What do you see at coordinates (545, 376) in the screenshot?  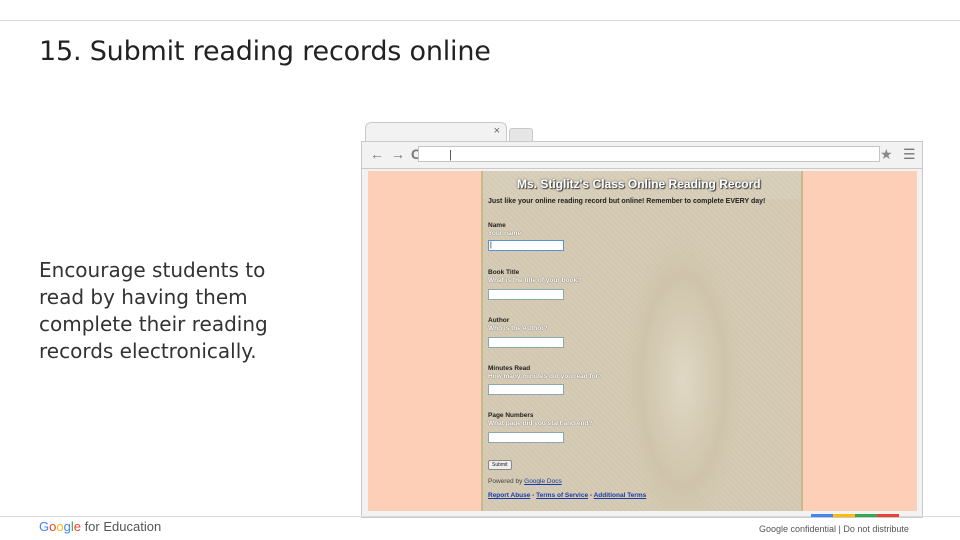 I see `field-help-minutes-read: How many minutes did you read for?` at bounding box center [545, 376].